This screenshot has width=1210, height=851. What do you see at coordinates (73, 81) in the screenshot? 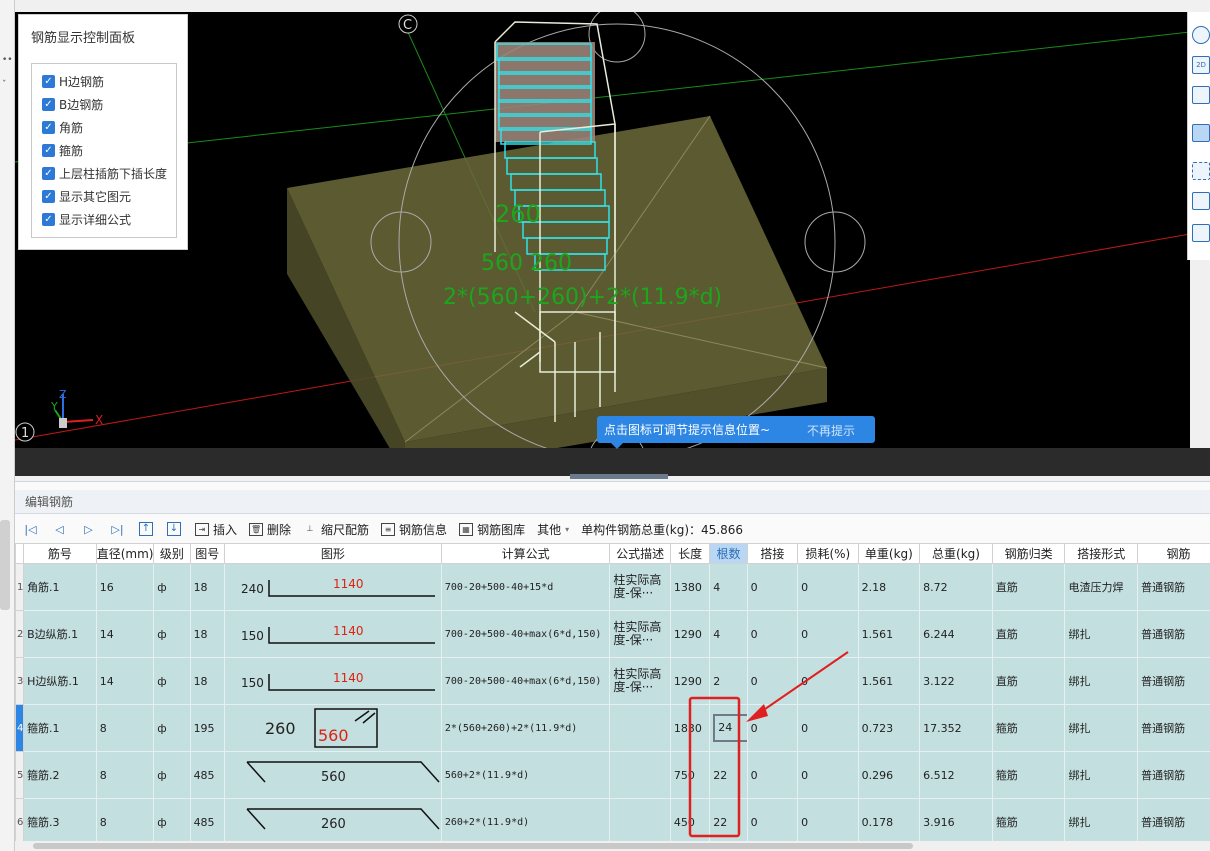
I see `option-h-side-rebar: ✓ H边钢筋` at bounding box center [73, 81].